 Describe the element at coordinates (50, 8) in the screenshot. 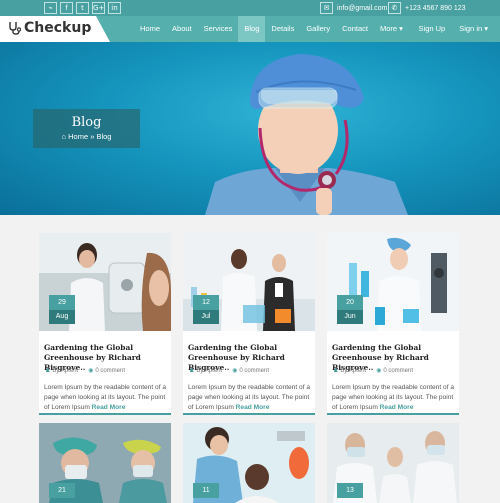

I see `rss-icon: ⌁` at that location.